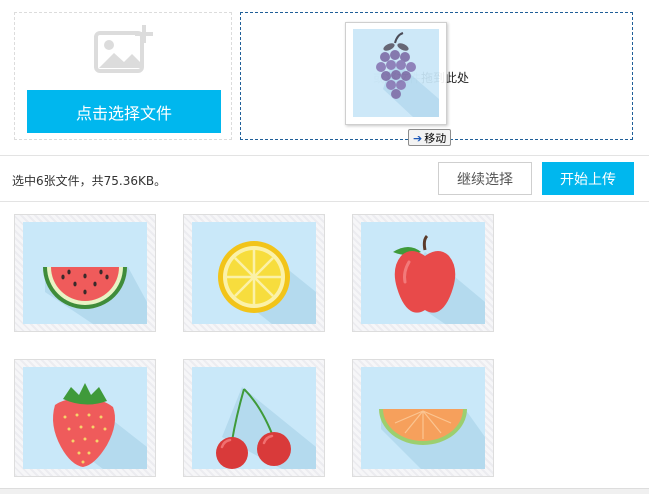  Describe the element at coordinates (267, 282) in the screenshot. I see `lemon-icon` at that location.